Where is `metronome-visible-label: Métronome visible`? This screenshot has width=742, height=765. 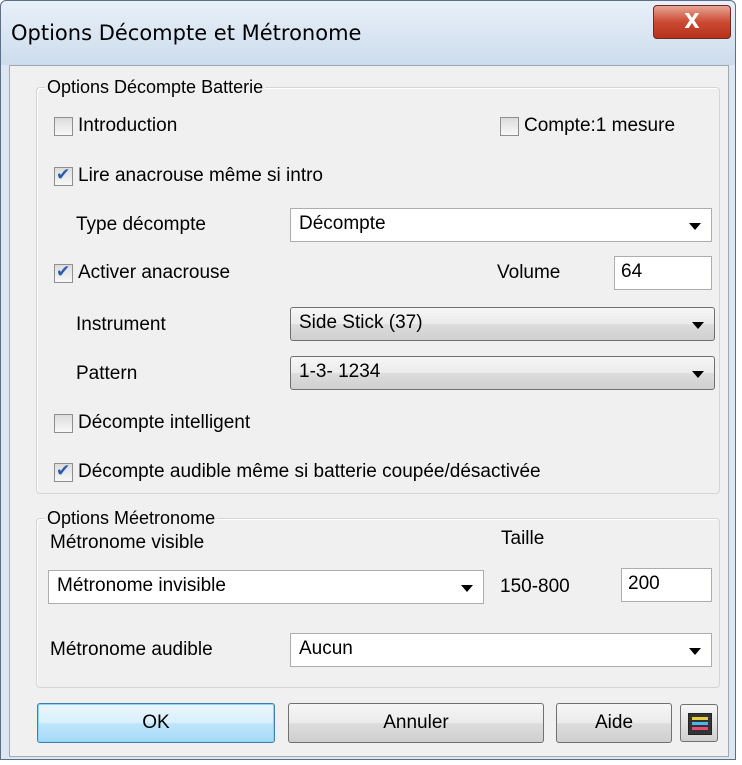 metronome-visible-label: Métronome visible is located at coordinates (127, 542).